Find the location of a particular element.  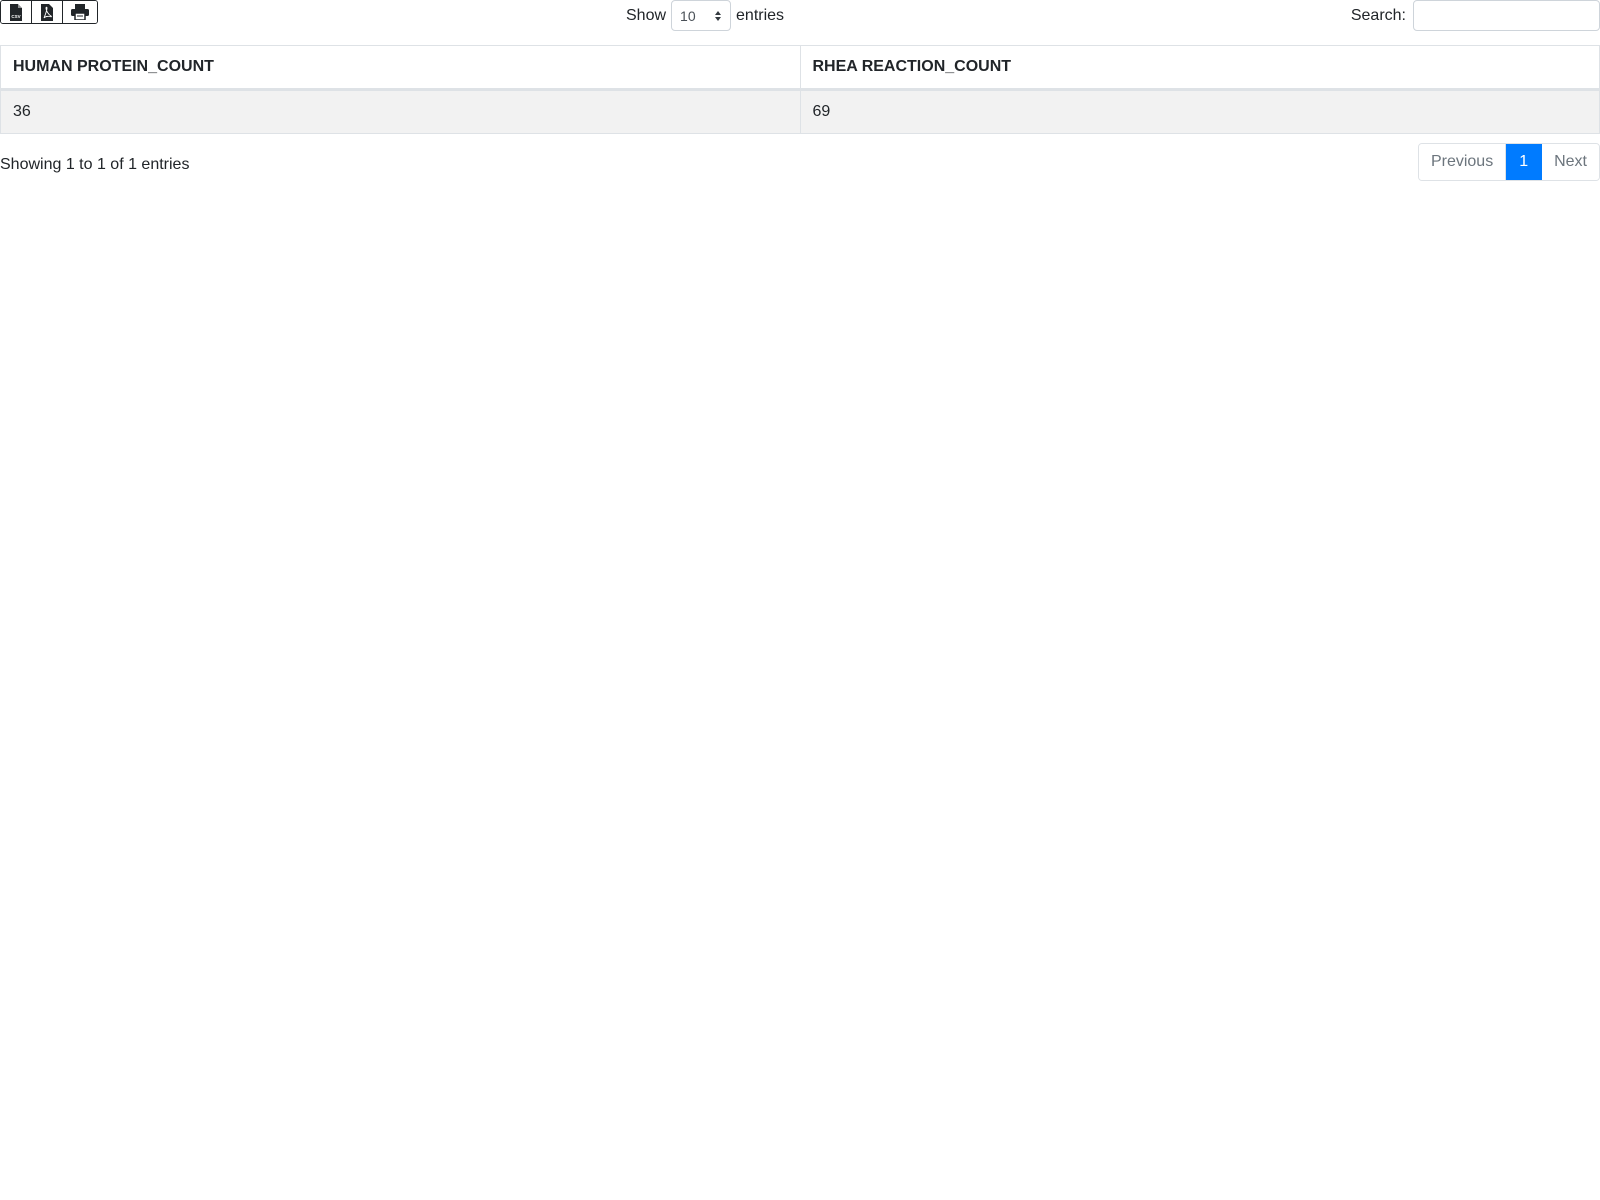

length-control: Show 10 entries is located at coordinates (705, 15).